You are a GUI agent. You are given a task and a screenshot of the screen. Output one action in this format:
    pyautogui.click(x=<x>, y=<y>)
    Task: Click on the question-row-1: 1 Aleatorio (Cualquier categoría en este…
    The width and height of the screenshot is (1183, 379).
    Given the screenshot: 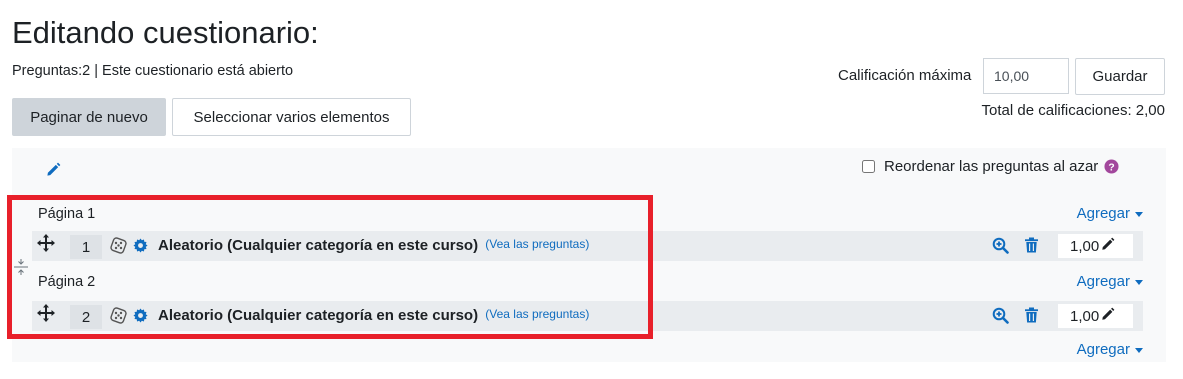 What is the action you would take?
    pyautogui.click(x=587, y=246)
    